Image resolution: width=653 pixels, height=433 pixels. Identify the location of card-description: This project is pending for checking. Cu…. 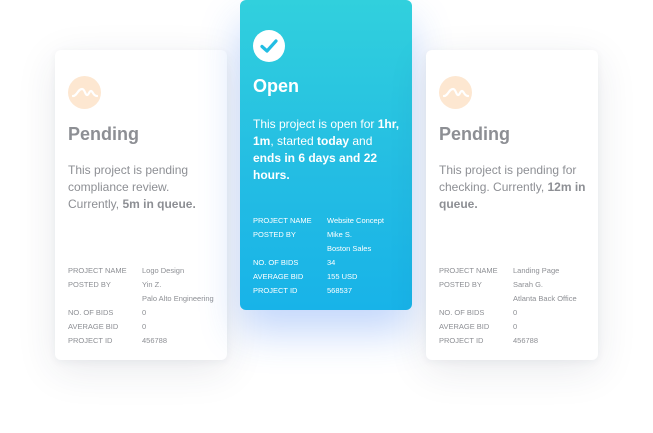
(512, 187).